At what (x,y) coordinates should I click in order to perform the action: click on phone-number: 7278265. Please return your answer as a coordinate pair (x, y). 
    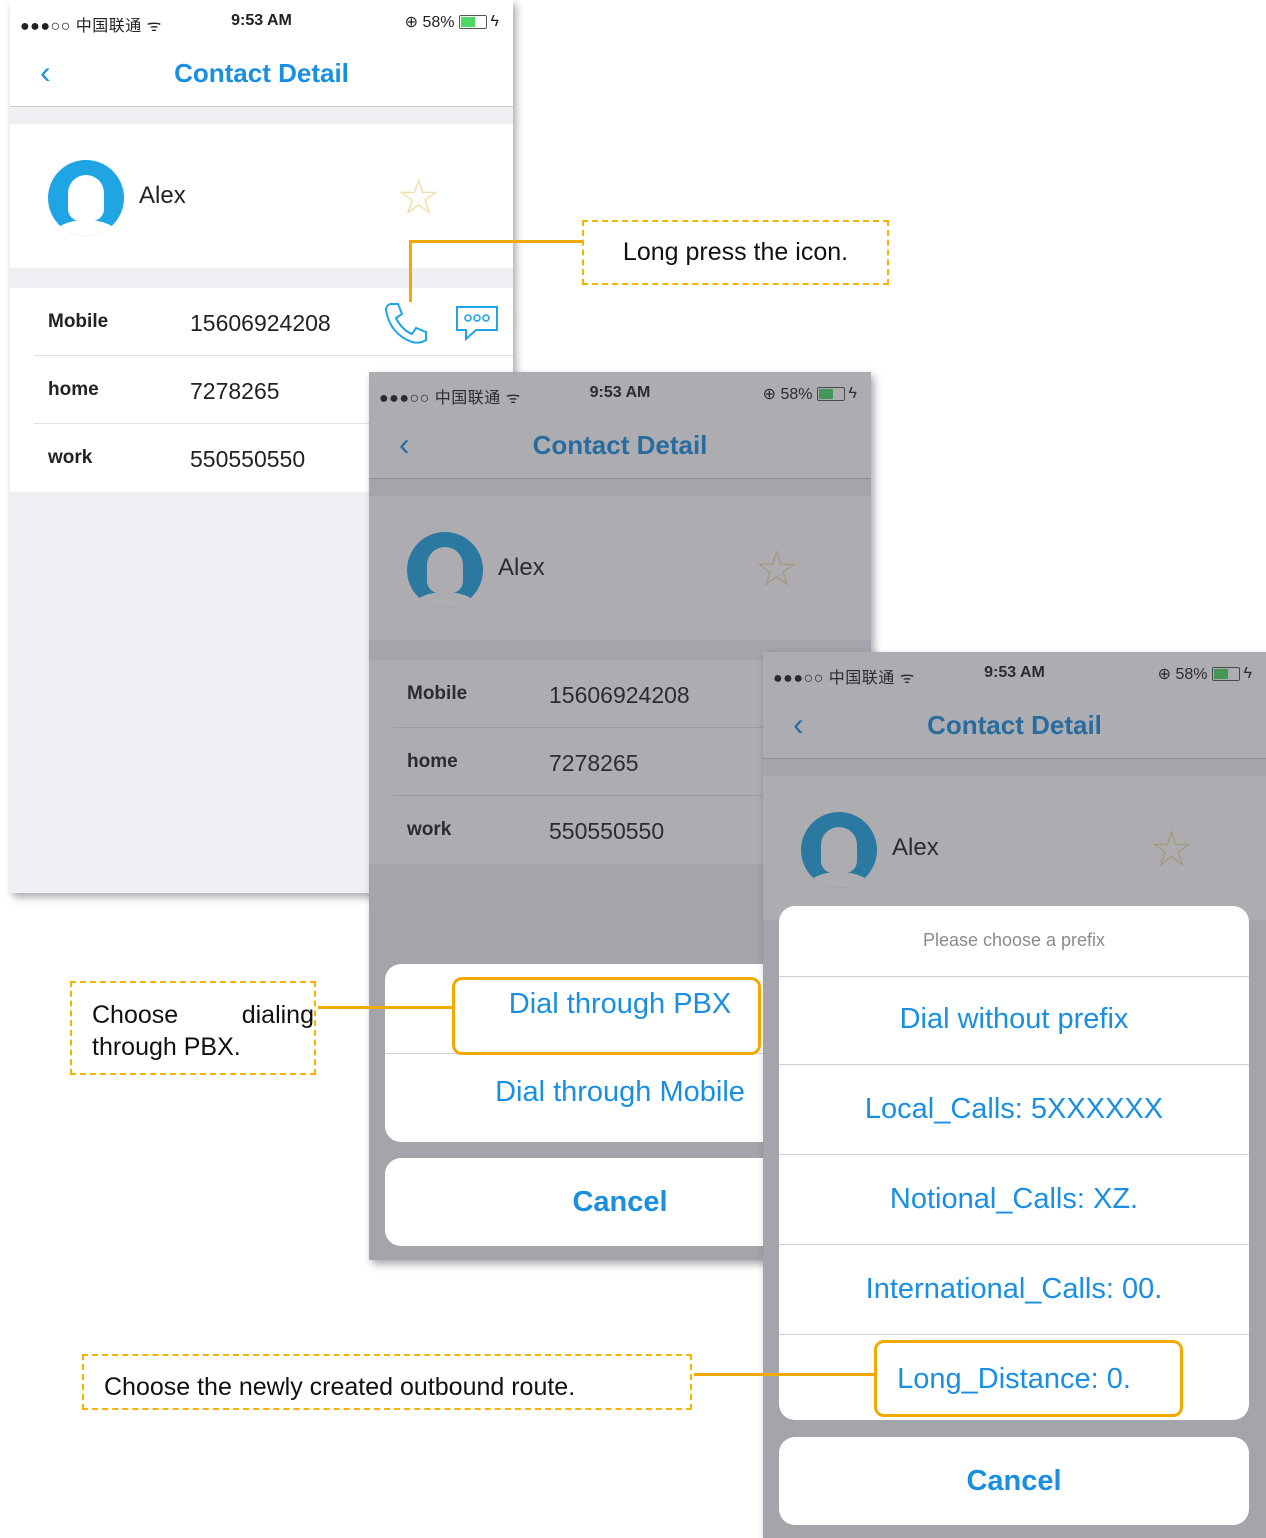
    Looking at the image, I should click on (235, 391).